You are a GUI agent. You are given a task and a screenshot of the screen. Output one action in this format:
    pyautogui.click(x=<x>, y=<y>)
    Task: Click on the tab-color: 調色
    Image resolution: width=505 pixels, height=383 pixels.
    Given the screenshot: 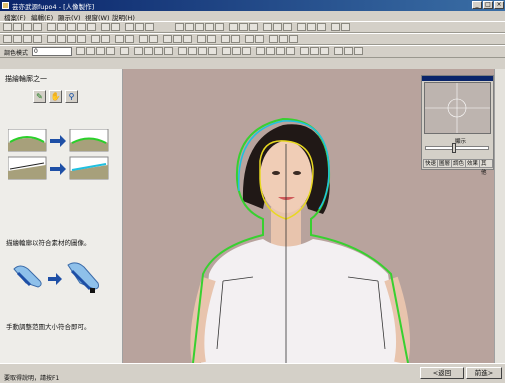 What is the action you would take?
    pyautogui.click(x=459, y=163)
    